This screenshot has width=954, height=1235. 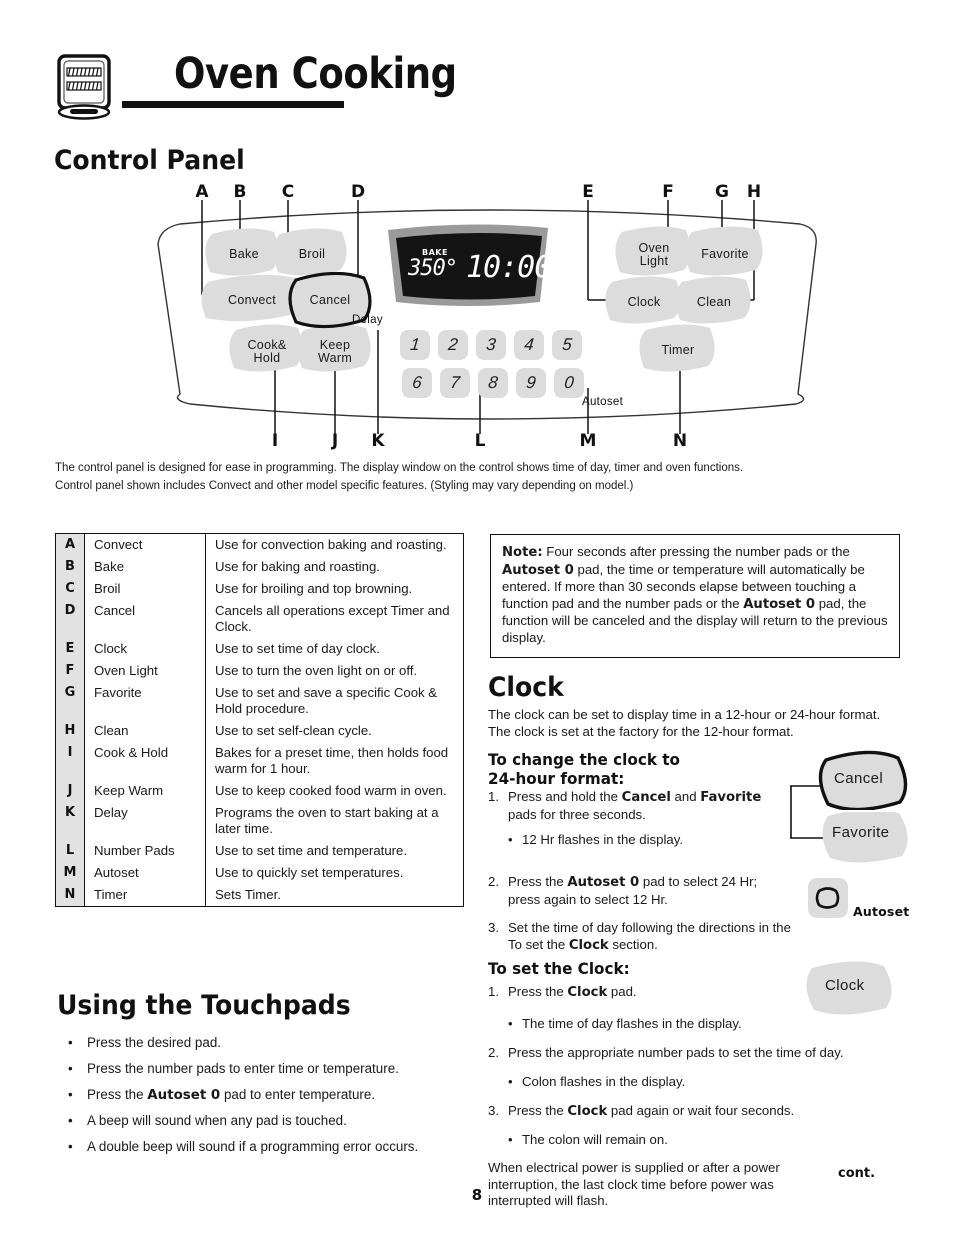 I want to click on autoset-pad-illustration: Autoset, so click(x=857, y=900).